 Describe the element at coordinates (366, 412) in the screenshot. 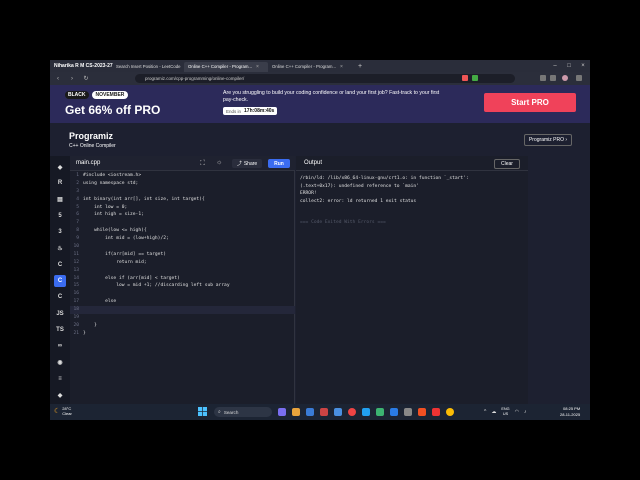

I see `edge-icon` at that location.